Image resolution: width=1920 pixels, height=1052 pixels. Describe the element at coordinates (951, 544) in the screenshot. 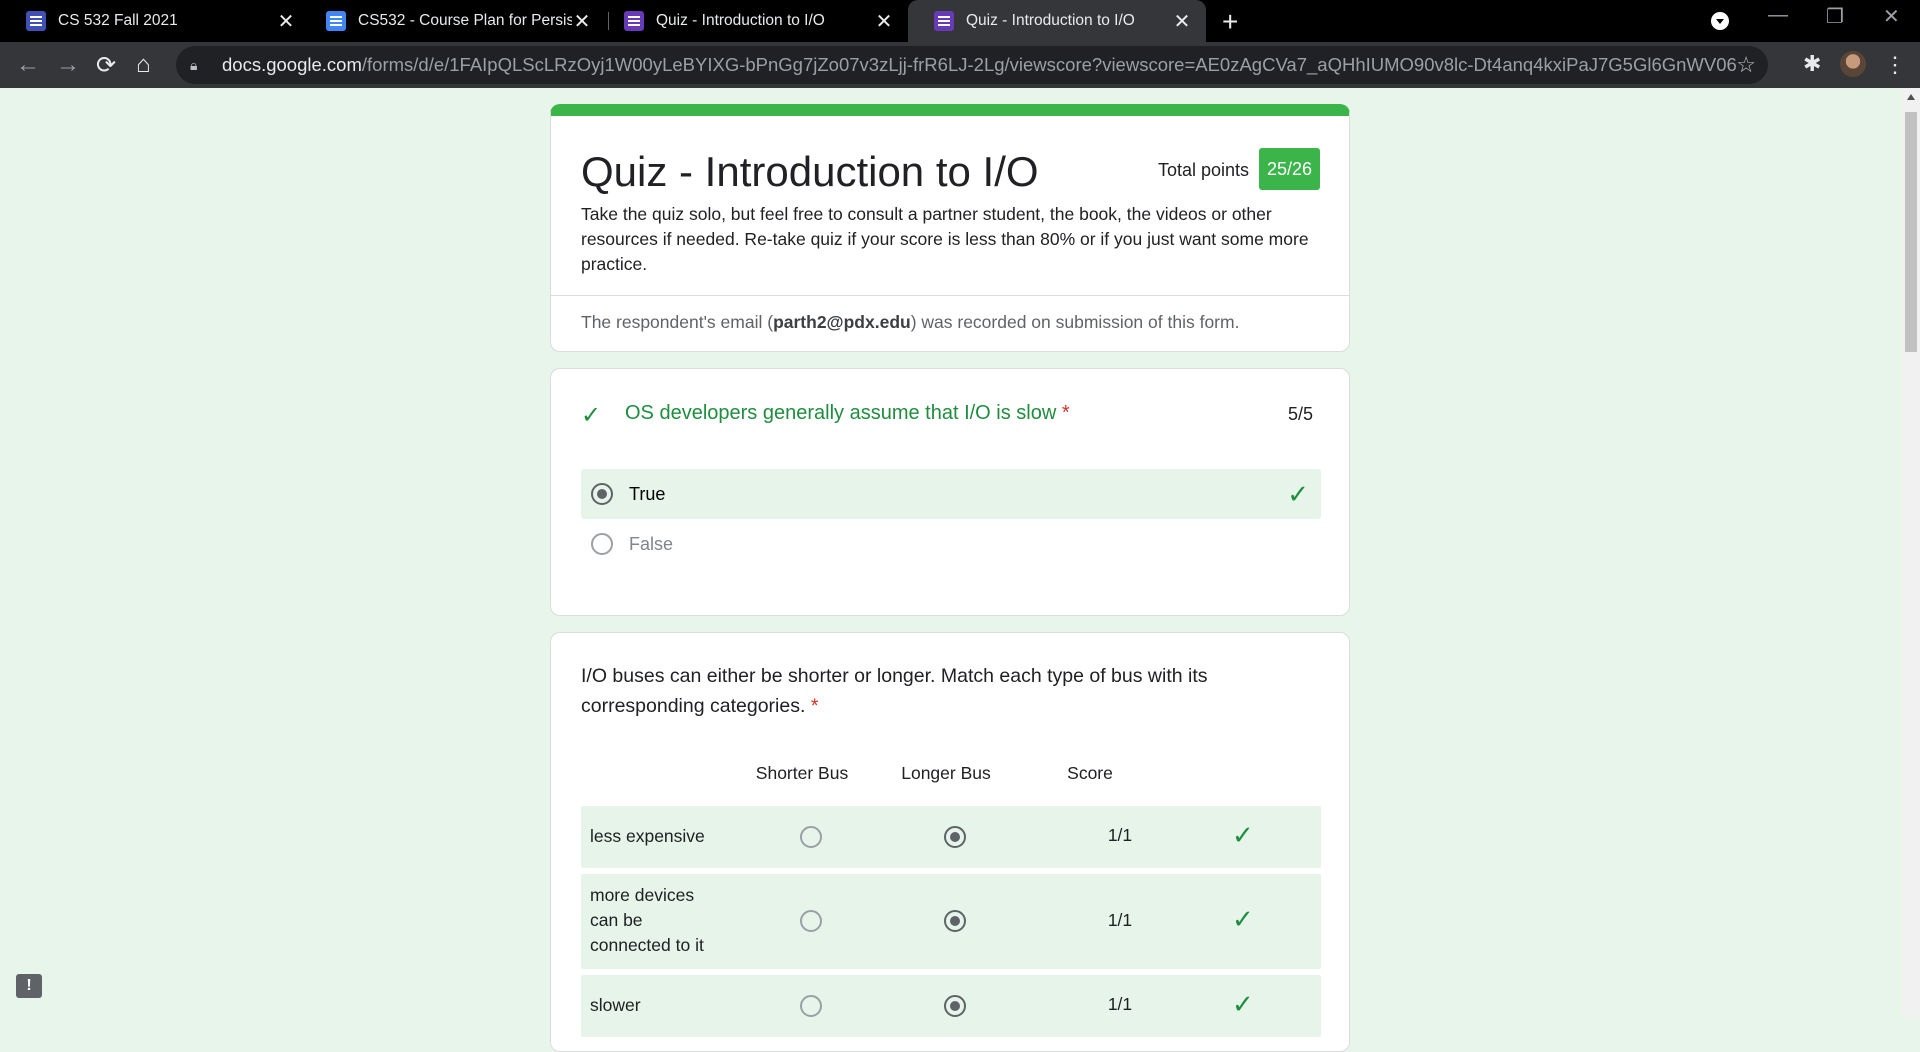

I see `option-false: False` at that location.